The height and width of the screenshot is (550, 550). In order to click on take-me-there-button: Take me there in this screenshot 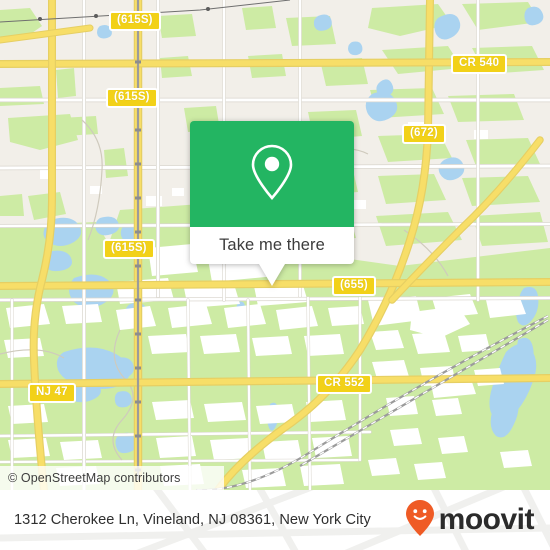, I will do `click(272, 245)`.